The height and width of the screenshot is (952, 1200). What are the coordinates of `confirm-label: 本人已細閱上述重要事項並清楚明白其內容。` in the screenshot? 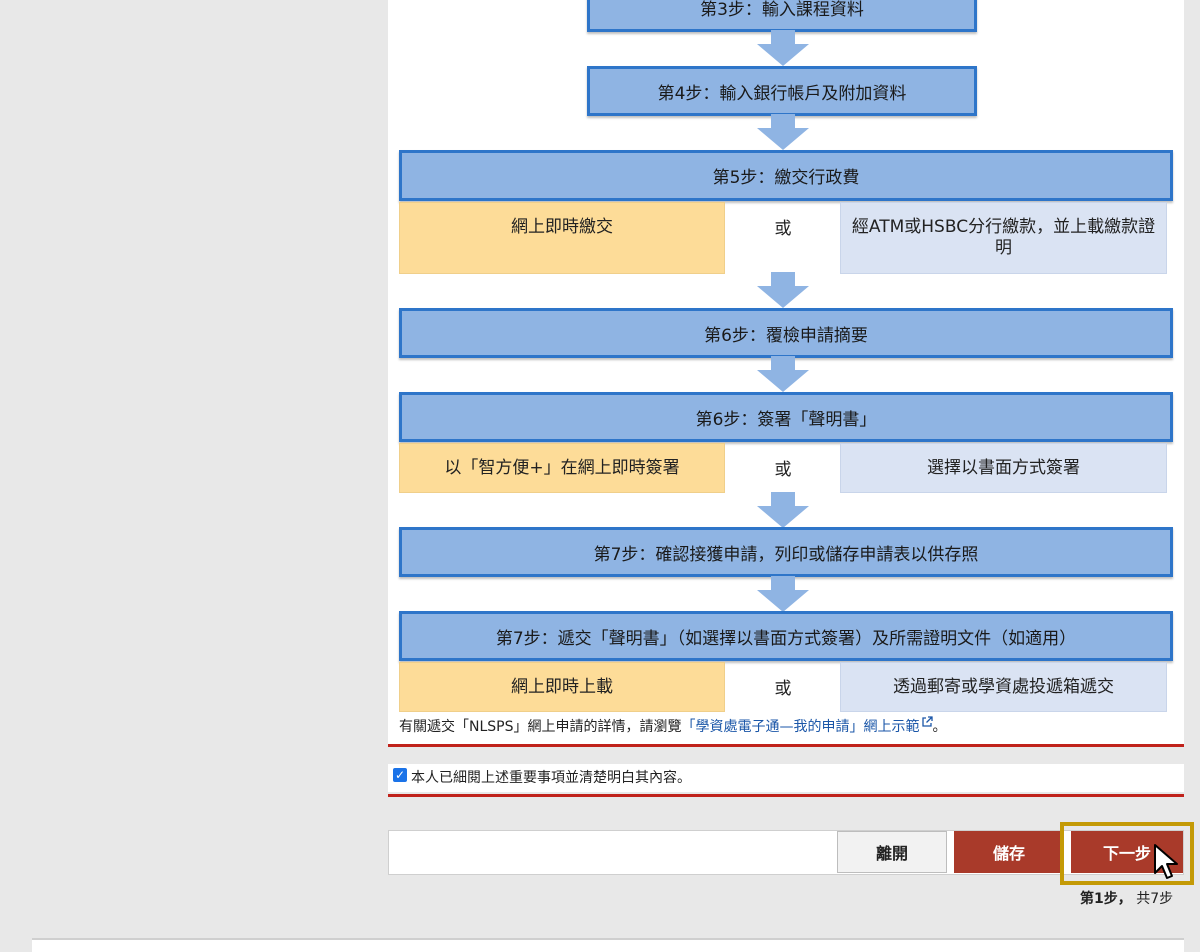 It's located at (551, 777).